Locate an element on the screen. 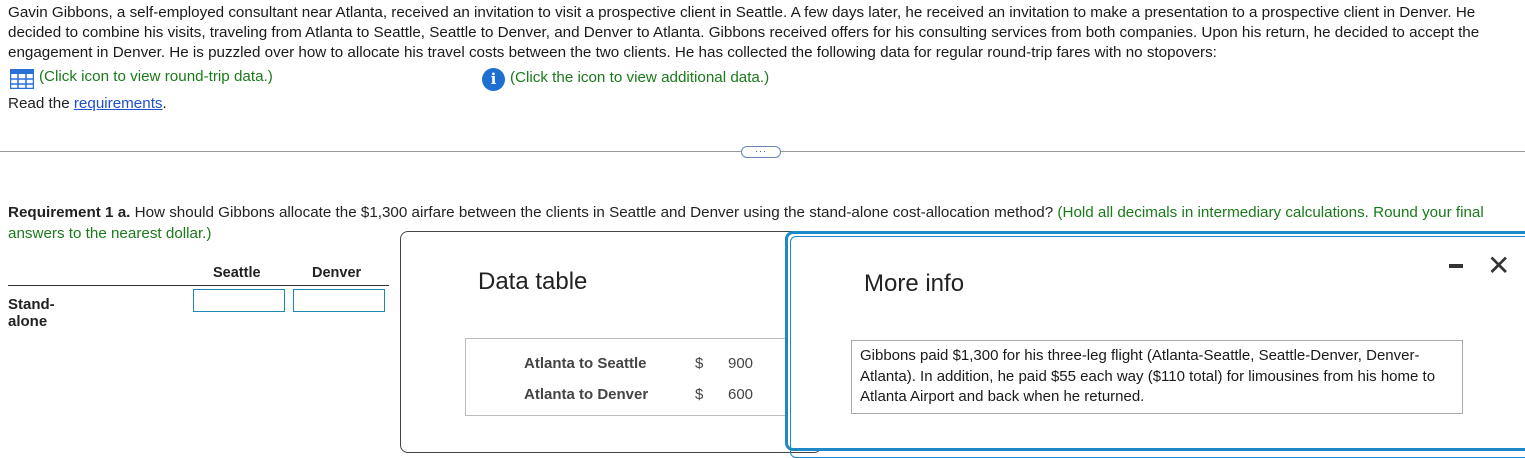 The height and width of the screenshot is (458, 1525). roundtrip-data-link: (Click icon to view round-trip data.) is located at coordinates (156, 76).